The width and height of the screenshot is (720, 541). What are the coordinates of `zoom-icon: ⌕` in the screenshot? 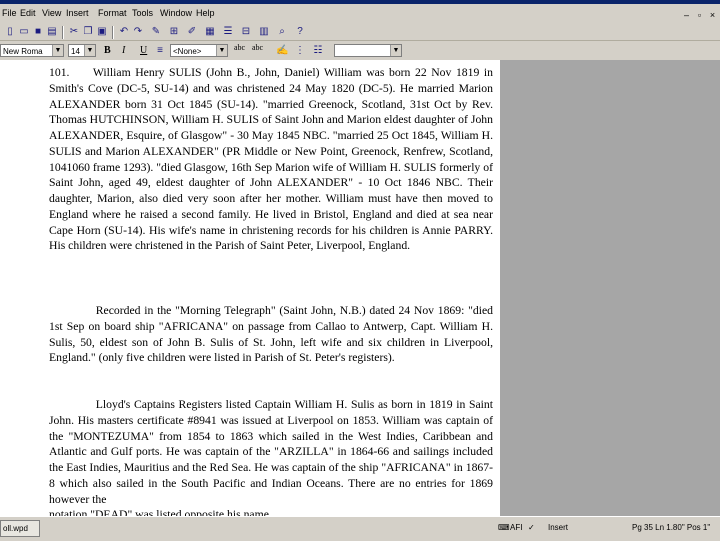 It's located at (282, 31).